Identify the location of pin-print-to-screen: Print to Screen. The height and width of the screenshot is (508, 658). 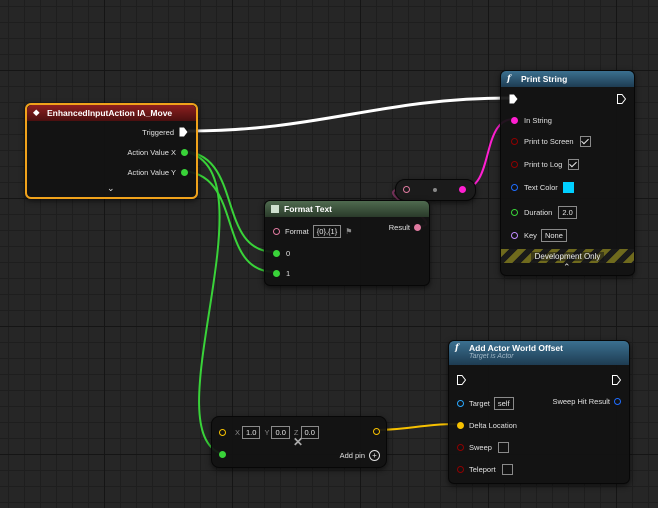
(551, 141).